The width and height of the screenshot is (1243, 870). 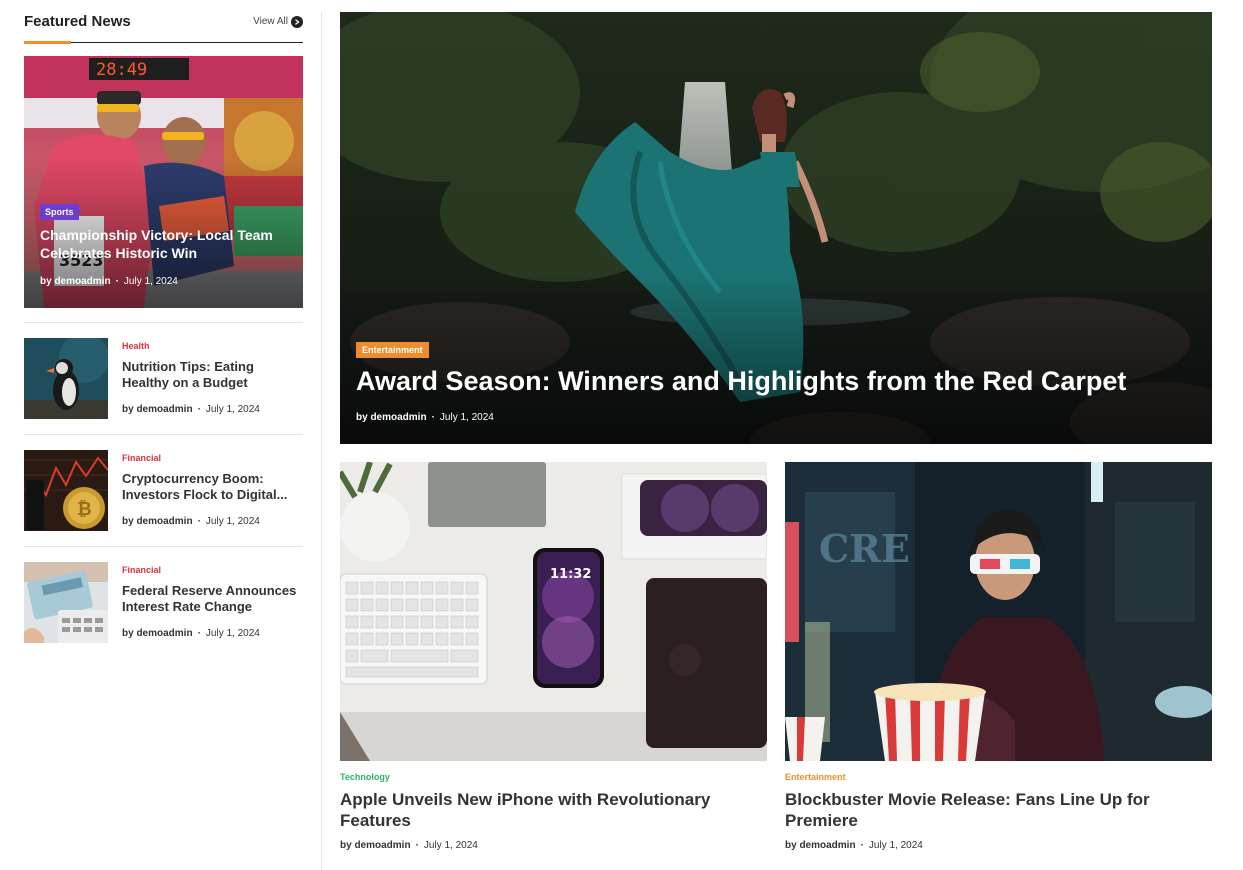 I want to click on title-accent-bar, so click(x=47, y=42).